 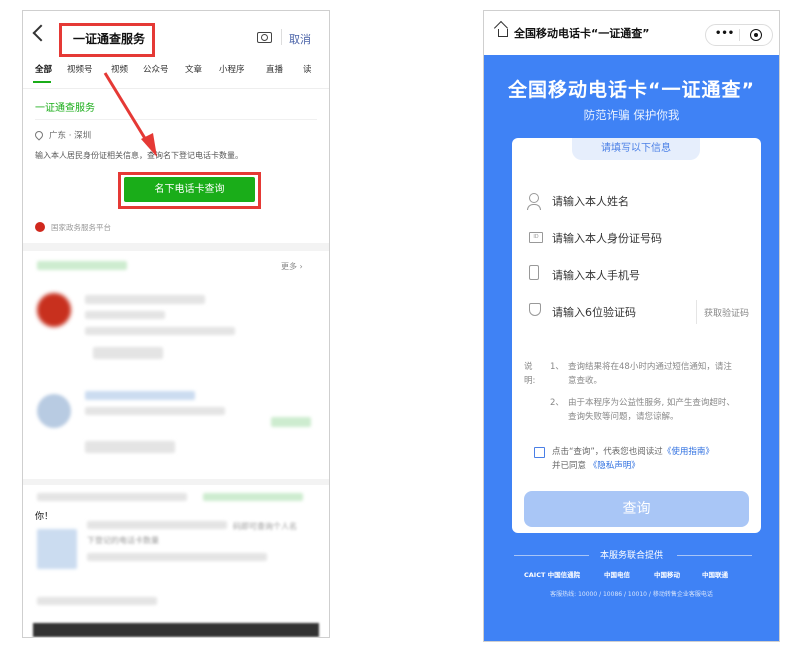 What do you see at coordinates (636, 509) in the screenshot?
I see `query-button: 查询` at bounding box center [636, 509].